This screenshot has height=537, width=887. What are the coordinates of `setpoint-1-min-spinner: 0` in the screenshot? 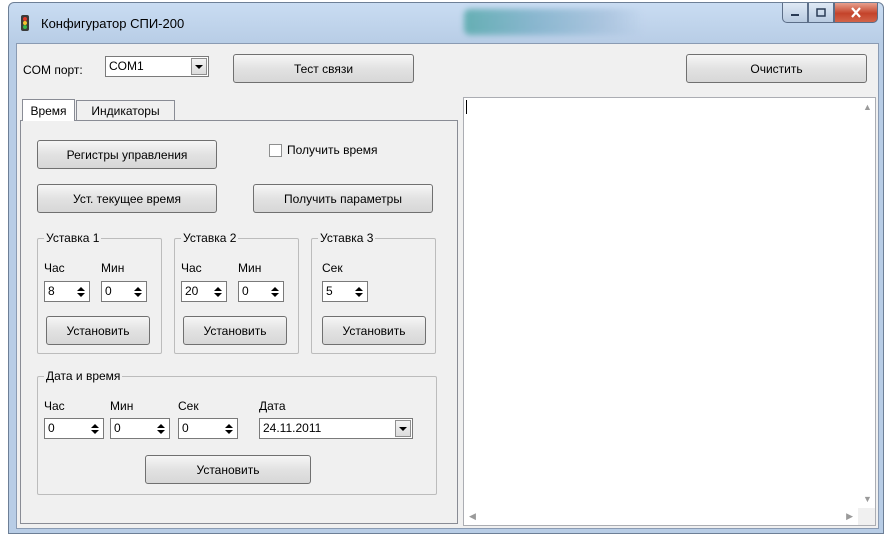 It's located at (124, 291).